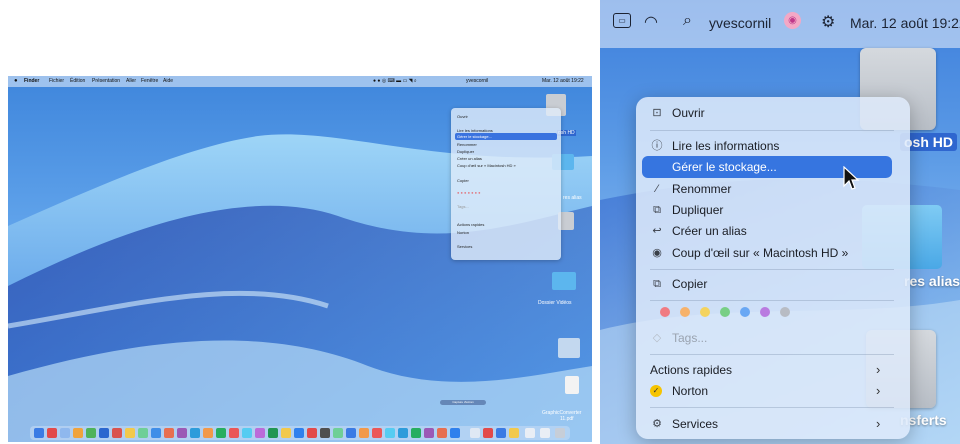  Describe the element at coordinates (740, 23) in the screenshot. I see `menu-user: yvescornil` at that location.